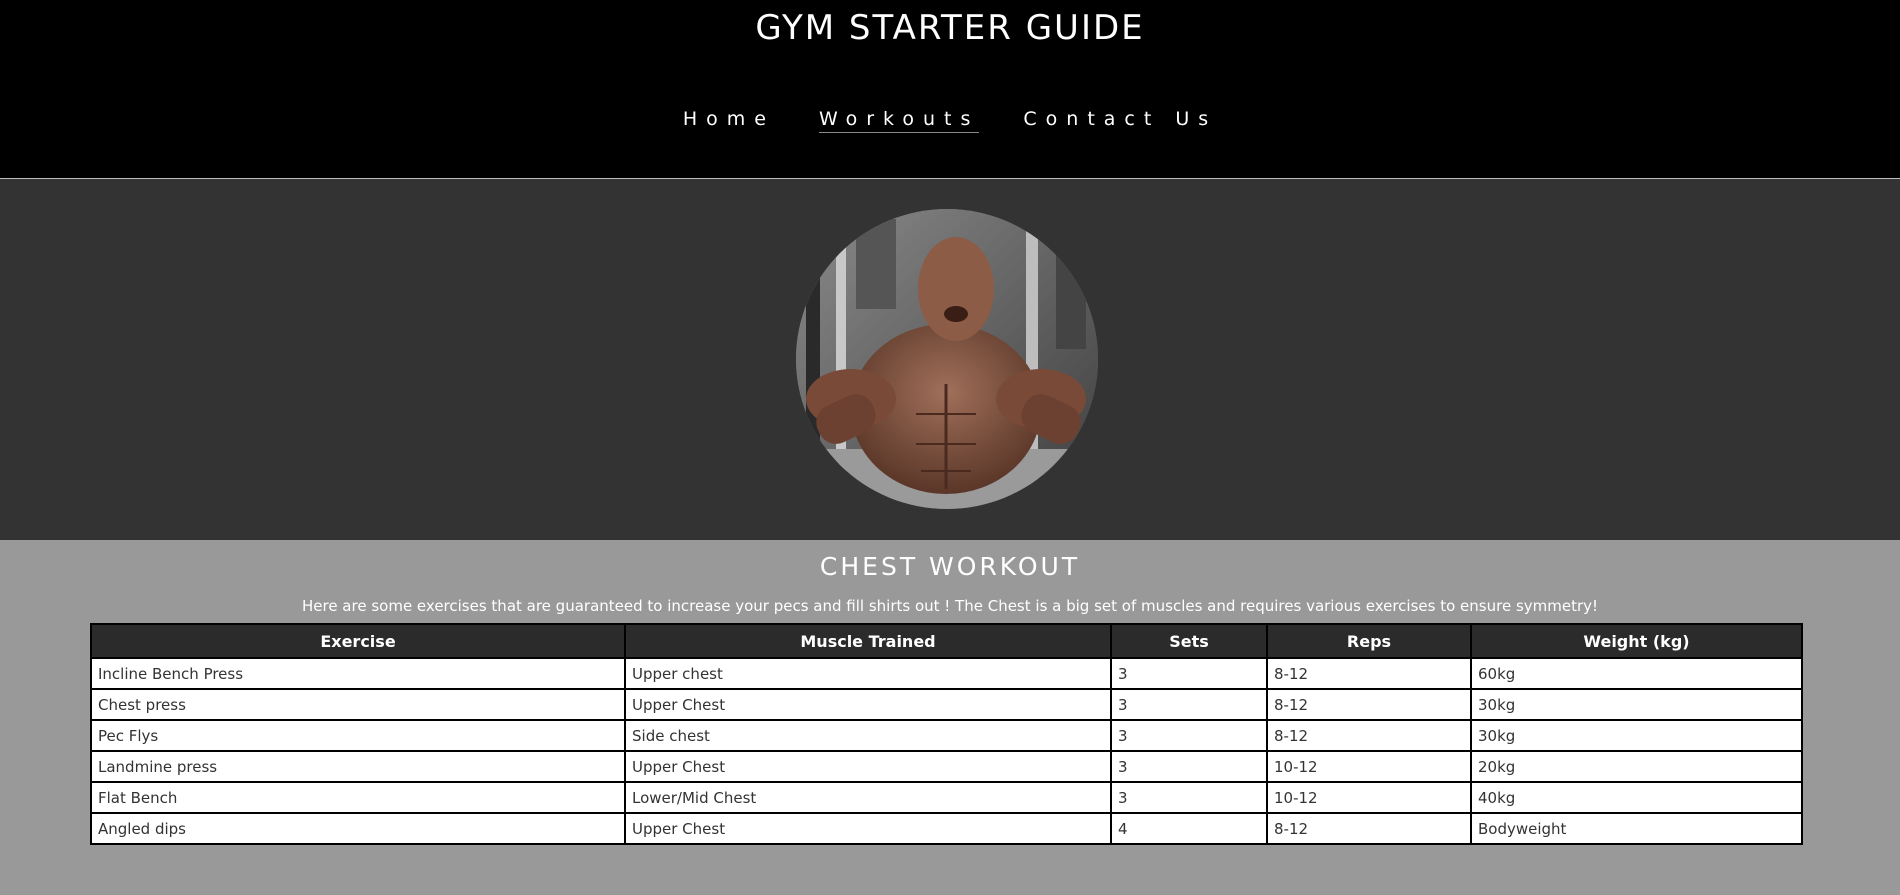  I want to click on cell-exercise: Angled dips, so click(358, 828).